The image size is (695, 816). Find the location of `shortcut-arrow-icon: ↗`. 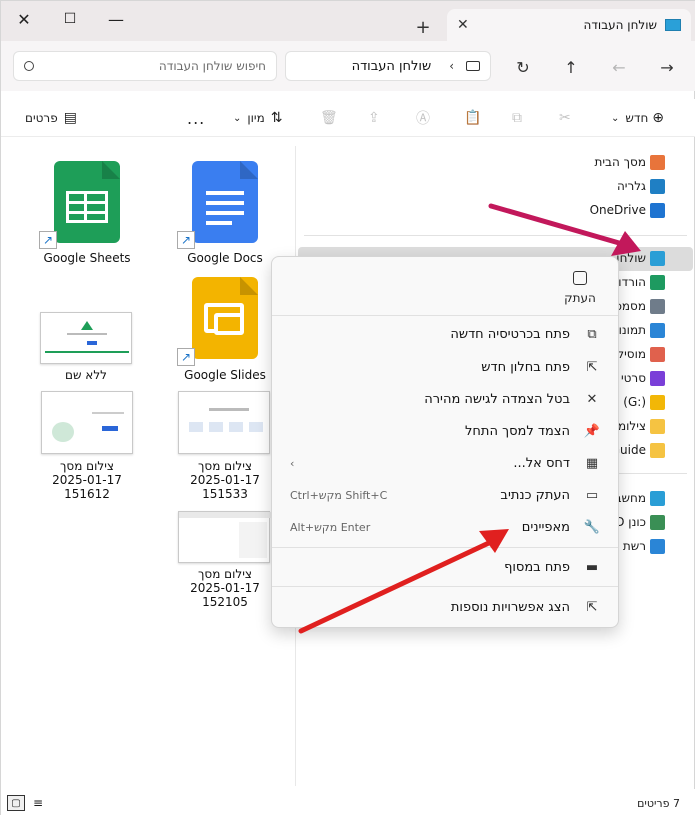

shortcut-arrow-icon: ↗ is located at coordinates (48, 240).